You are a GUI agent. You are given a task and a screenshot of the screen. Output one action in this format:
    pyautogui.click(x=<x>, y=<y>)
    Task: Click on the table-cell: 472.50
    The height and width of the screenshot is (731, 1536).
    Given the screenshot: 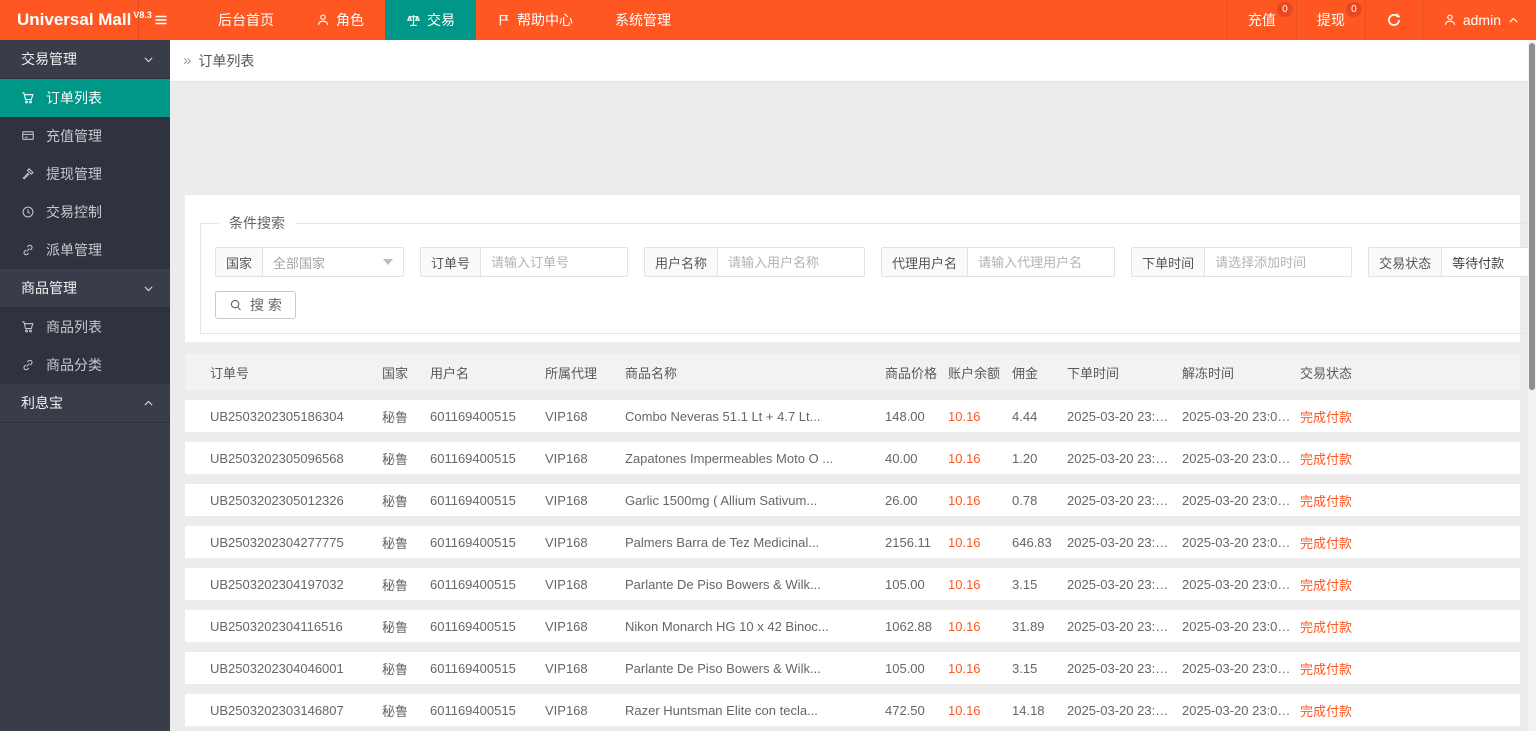 What is the action you would take?
    pyautogui.click(x=905, y=710)
    